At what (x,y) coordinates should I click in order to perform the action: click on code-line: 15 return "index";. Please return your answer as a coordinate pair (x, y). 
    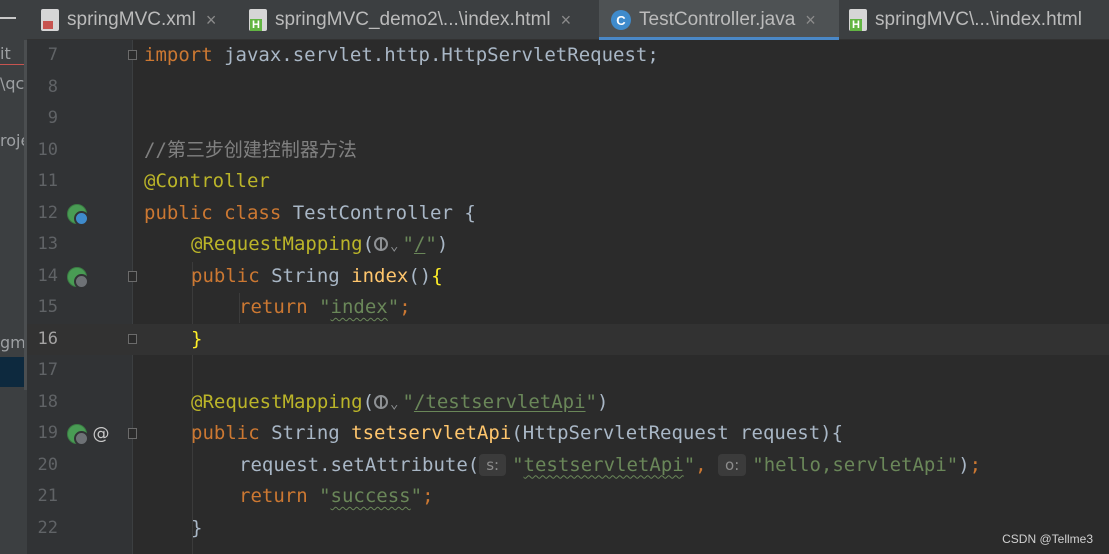
    Looking at the image, I should click on (568, 308).